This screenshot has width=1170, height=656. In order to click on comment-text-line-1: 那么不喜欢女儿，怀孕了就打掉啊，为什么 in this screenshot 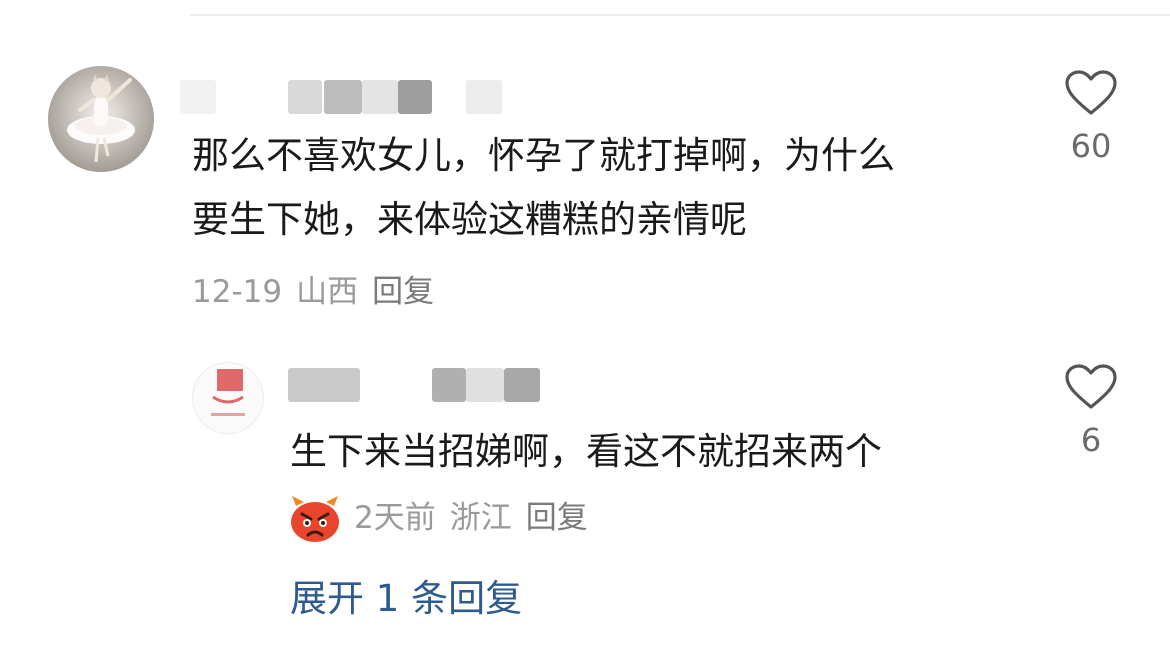, I will do `click(543, 155)`.